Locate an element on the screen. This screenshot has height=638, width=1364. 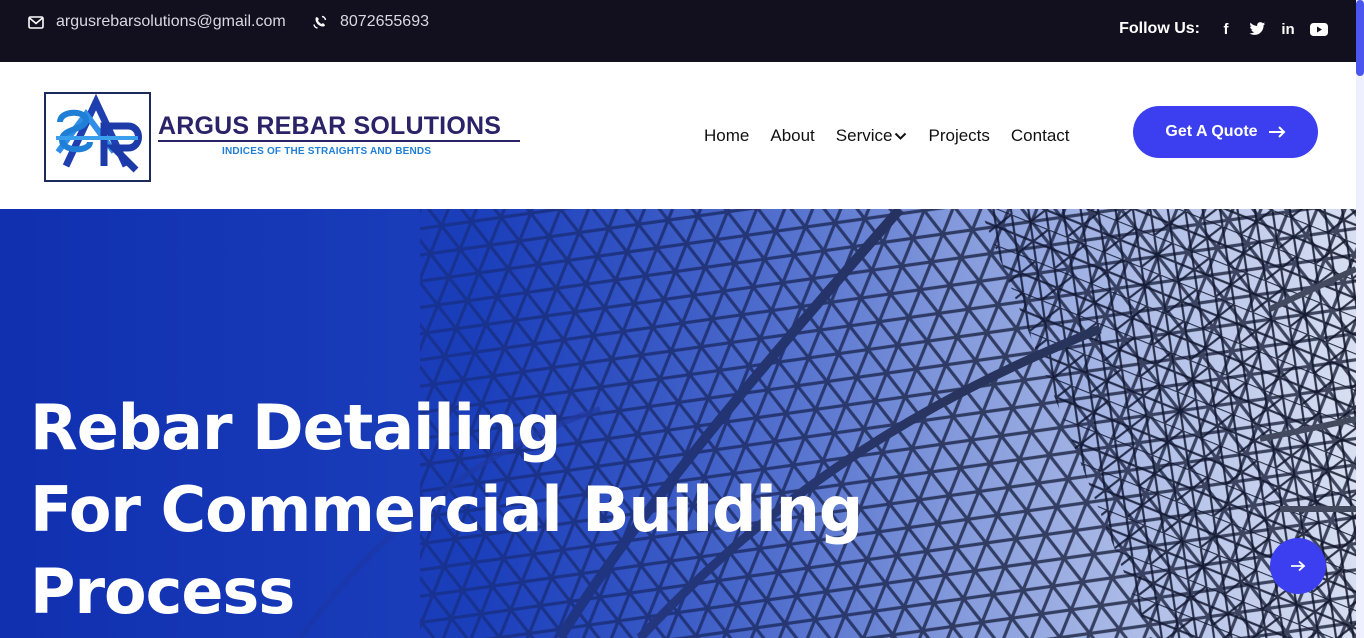
phone-ring-icon is located at coordinates (320, 22).